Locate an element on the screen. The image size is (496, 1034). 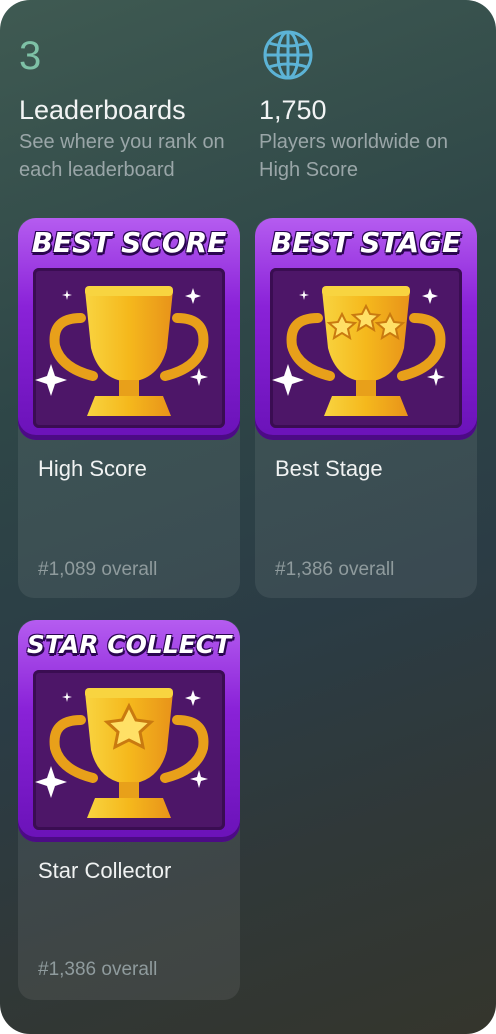
trophy-three-stars-icon is located at coordinates (359, 351).